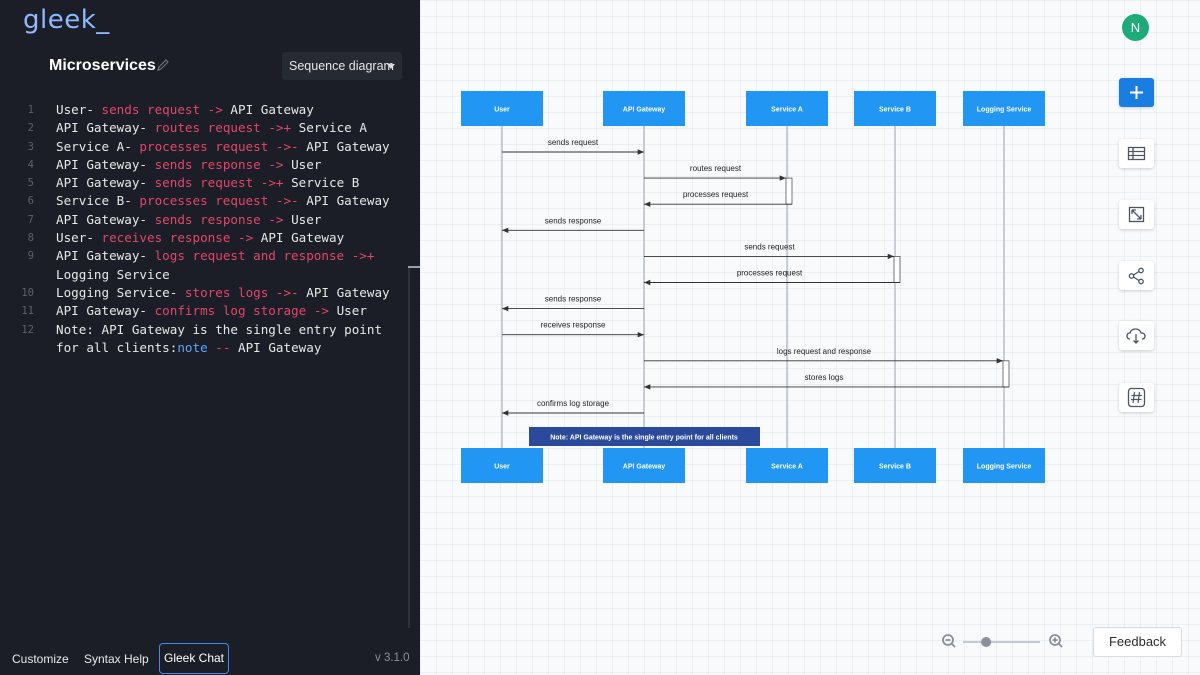  I want to click on diagram-type-select: Sequence diagram, so click(342, 66).